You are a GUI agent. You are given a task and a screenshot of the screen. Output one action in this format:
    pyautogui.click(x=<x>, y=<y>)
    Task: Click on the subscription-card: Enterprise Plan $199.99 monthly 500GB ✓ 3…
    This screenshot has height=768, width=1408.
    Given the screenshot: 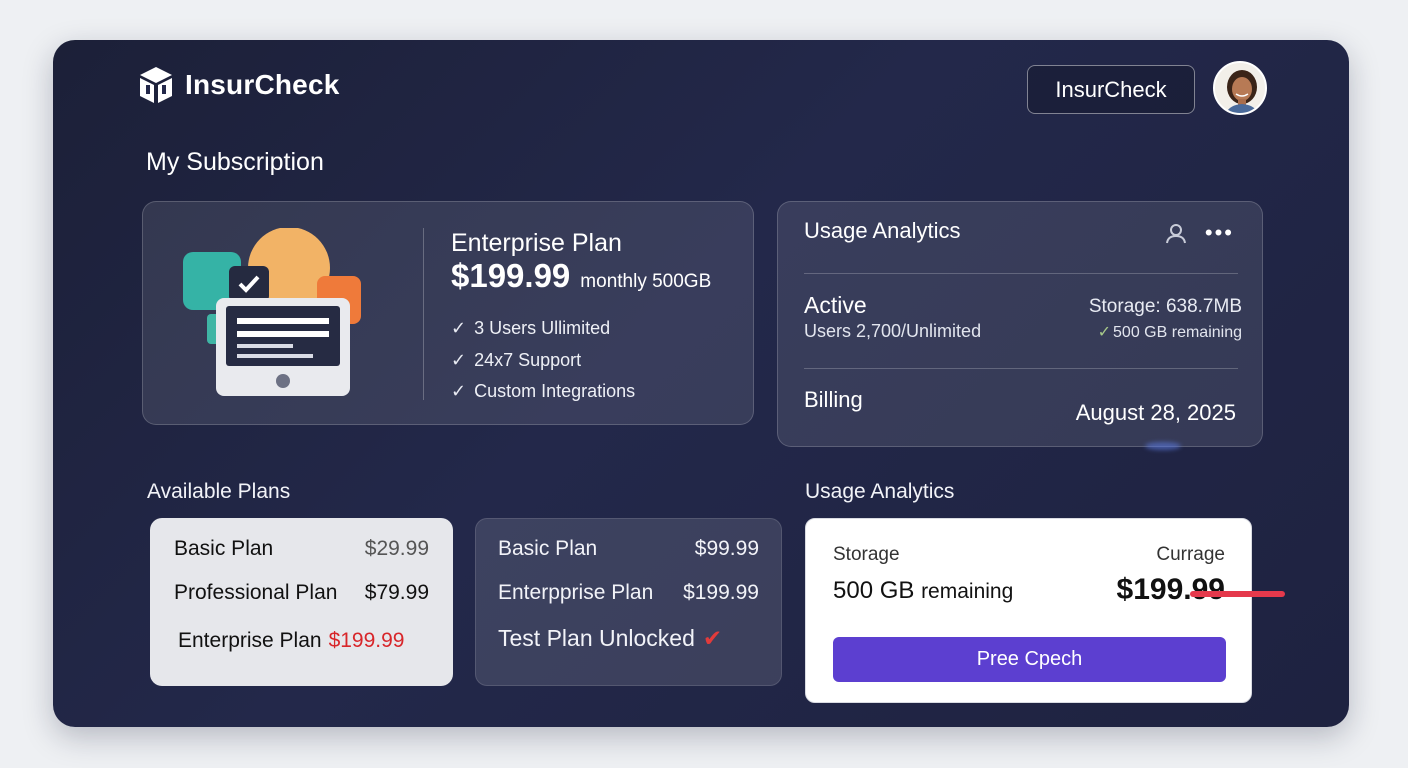 What is the action you would take?
    pyautogui.click(x=448, y=313)
    